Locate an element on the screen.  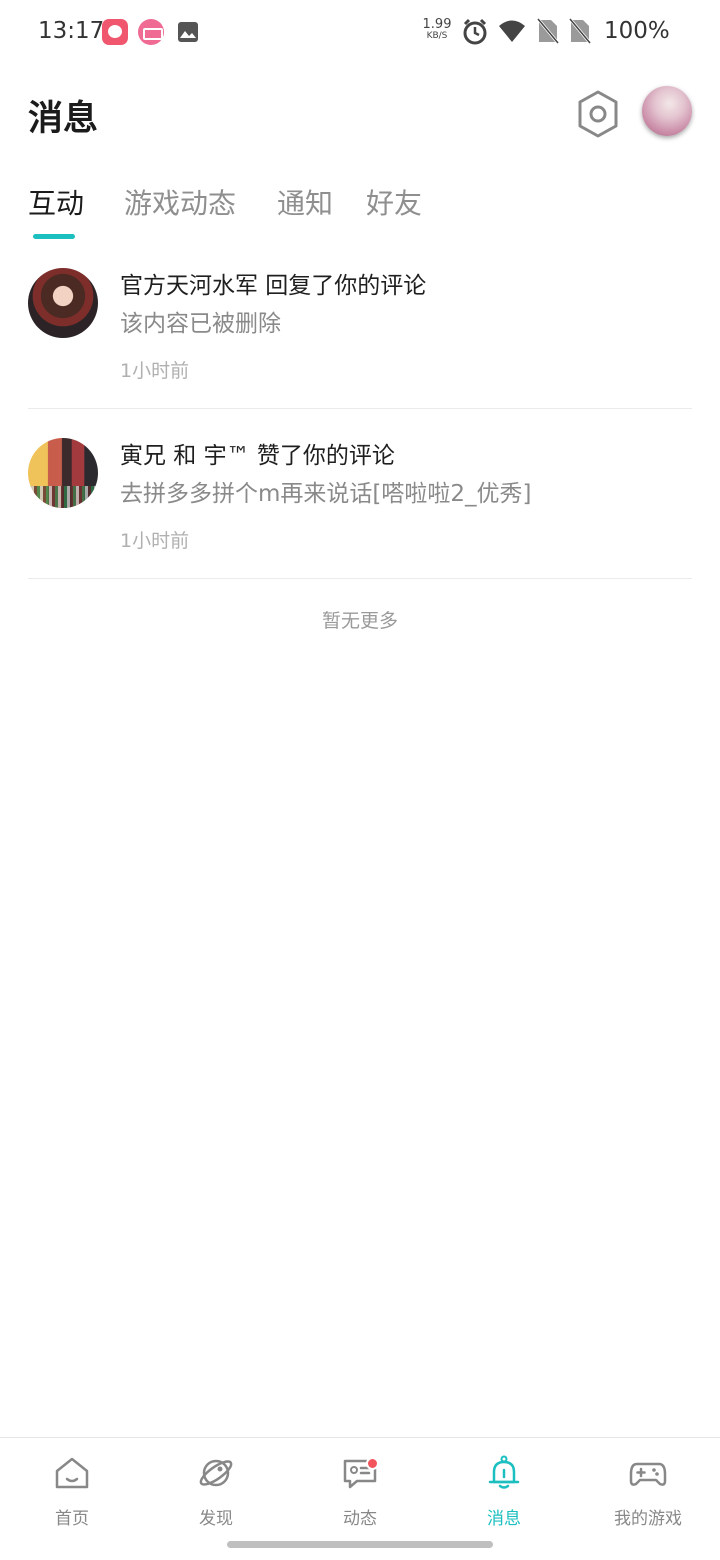
message-body: 去拼多多拼个m再来说话[嗒啦啦2_优秀] is located at coordinates (326, 494).